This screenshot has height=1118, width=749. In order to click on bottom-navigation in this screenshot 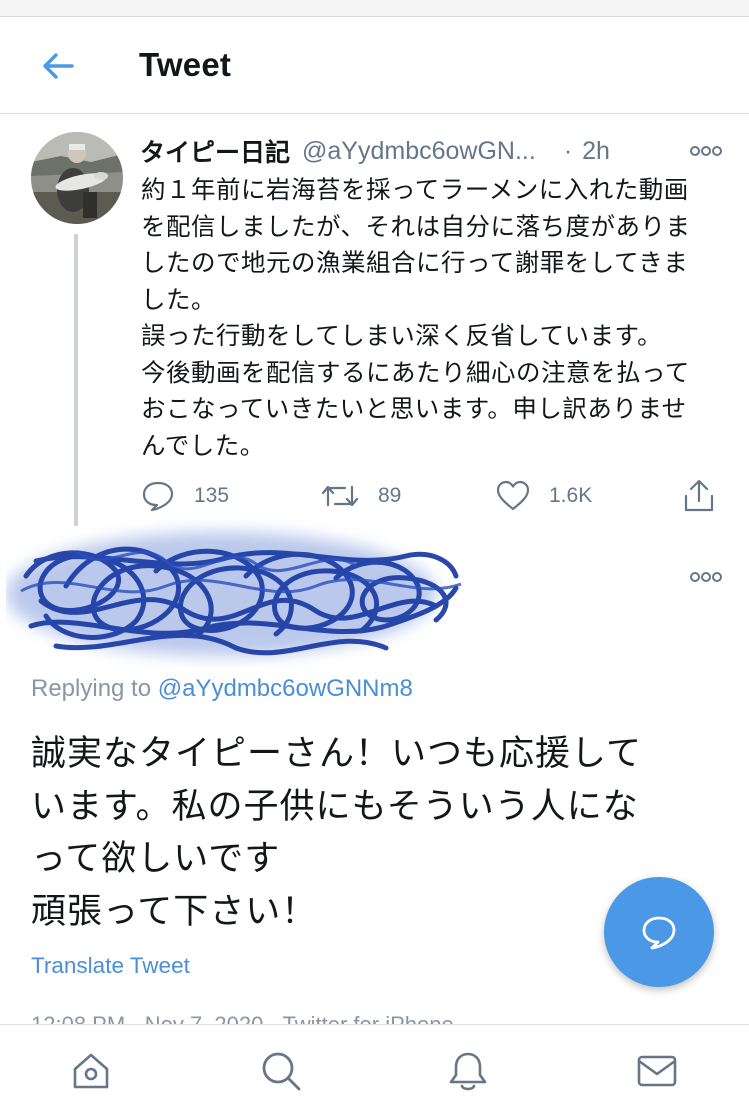, I will do `click(374, 1071)`.